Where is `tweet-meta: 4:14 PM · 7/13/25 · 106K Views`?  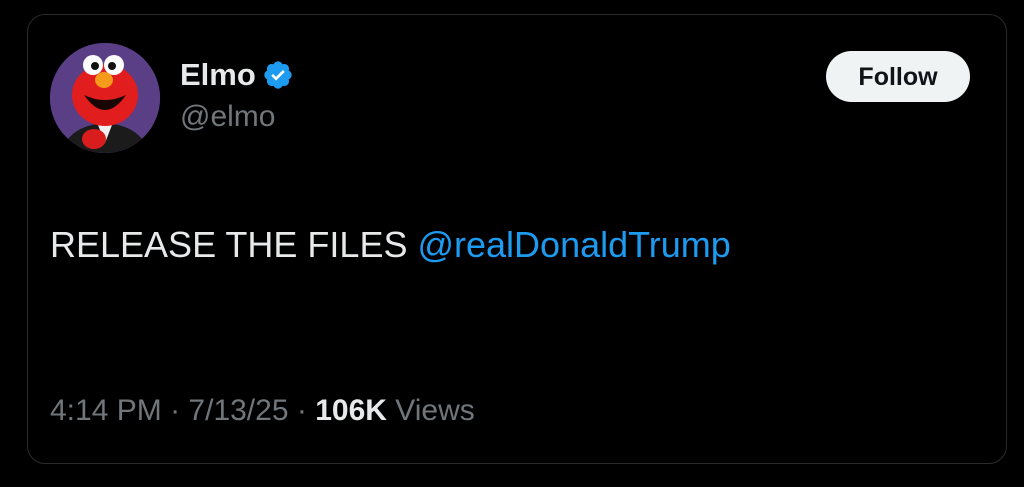 tweet-meta: 4:14 PM · 7/13/25 · 106K Views is located at coordinates (262, 411).